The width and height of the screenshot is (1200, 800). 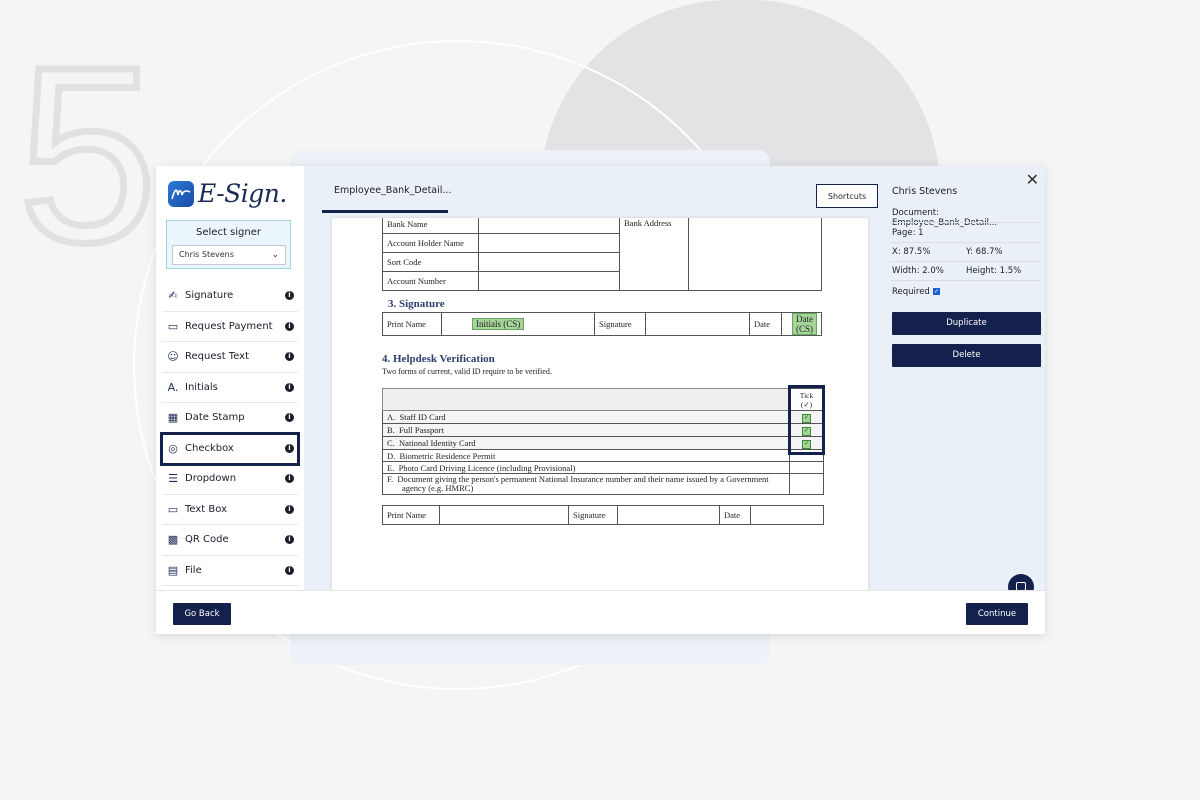 What do you see at coordinates (230, 510) in the screenshot?
I see `tool-text-box: ▭ Text Box i` at bounding box center [230, 510].